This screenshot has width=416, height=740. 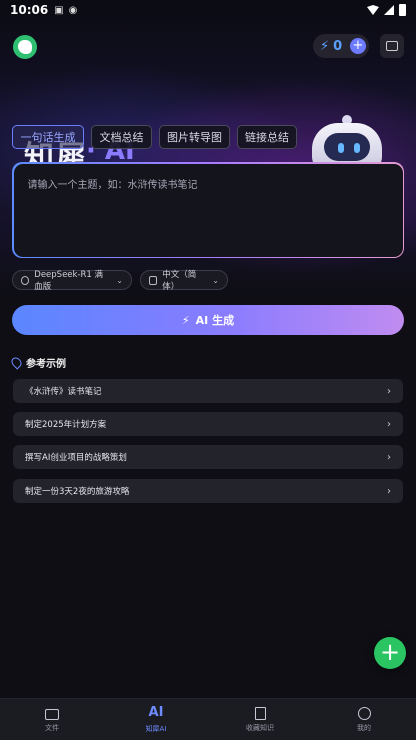 I want to click on nav-label: 我的, so click(x=364, y=727).